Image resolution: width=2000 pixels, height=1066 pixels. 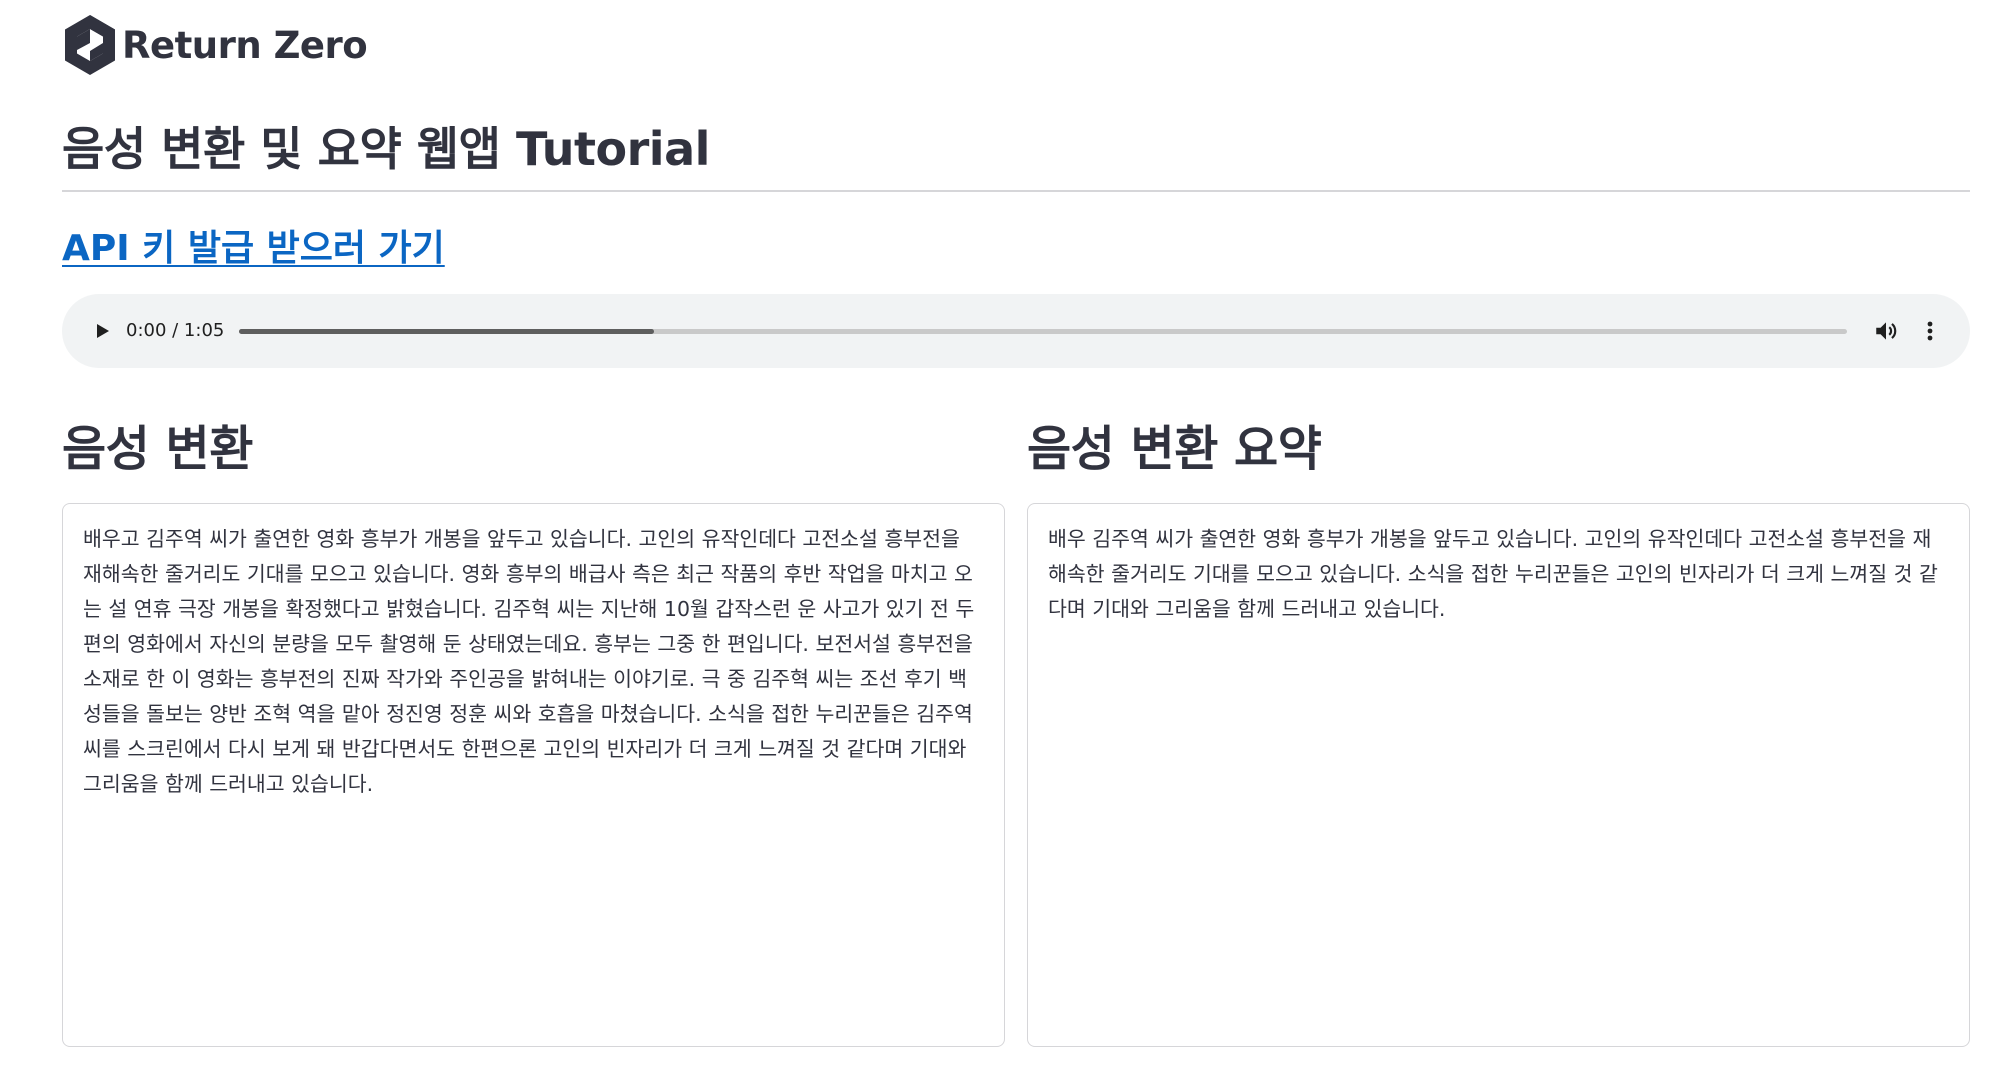 I want to click on volume-icon, so click(x=1886, y=331).